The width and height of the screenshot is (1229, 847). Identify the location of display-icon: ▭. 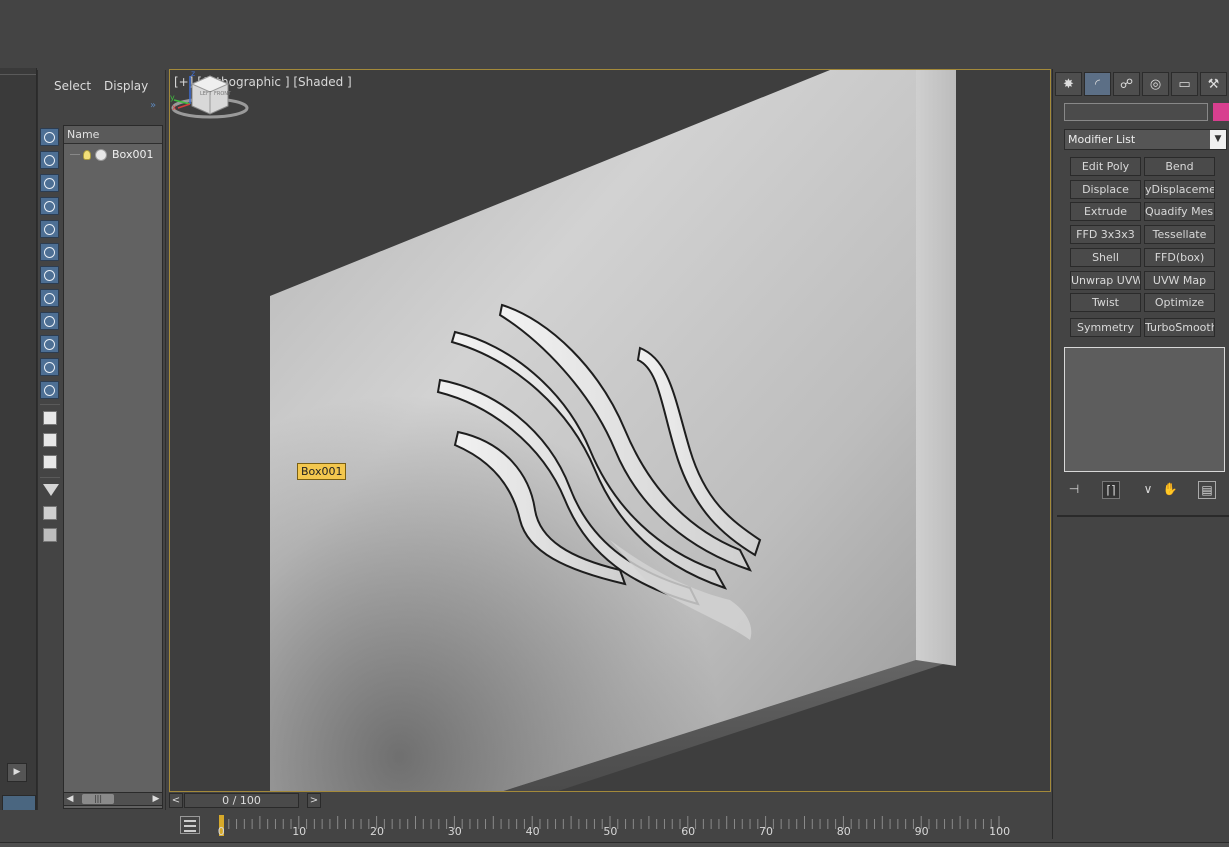
(1184, 84).